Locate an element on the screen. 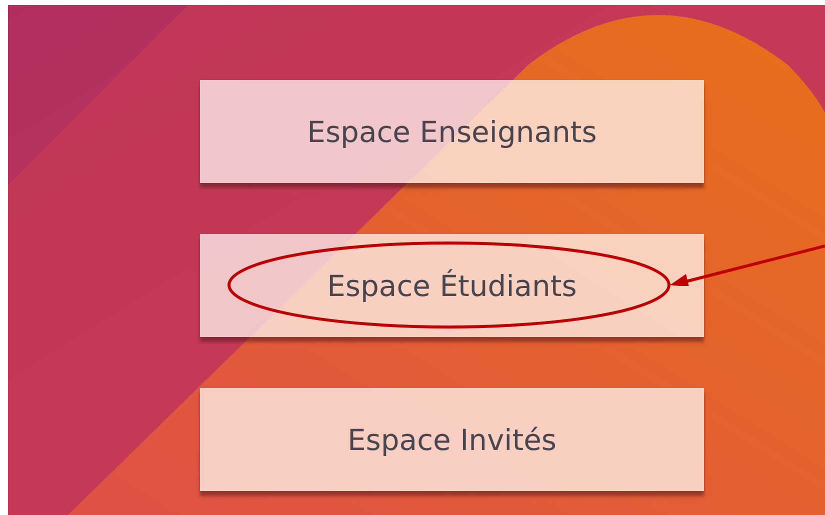 Image resolution: width=825 pixels, height=515 pixels. space-button: Espace Enseignants is located at coordinates (452, 131).